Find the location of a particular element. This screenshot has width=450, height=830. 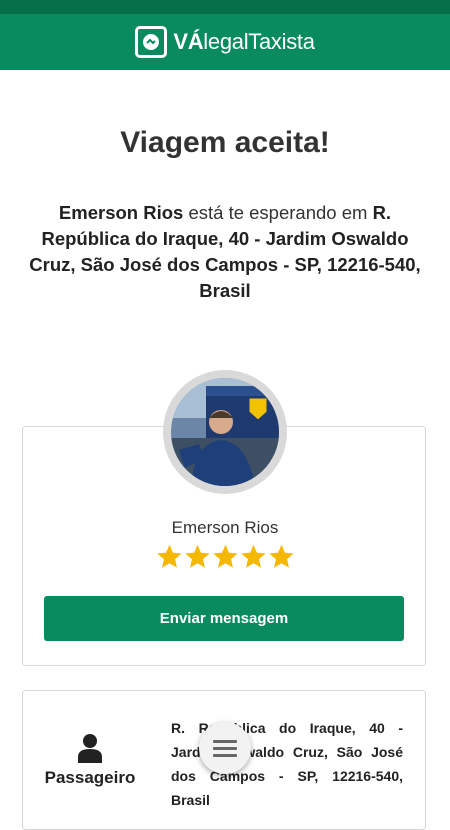

hamburger-menu-icon is located at coordinates (225, 748).